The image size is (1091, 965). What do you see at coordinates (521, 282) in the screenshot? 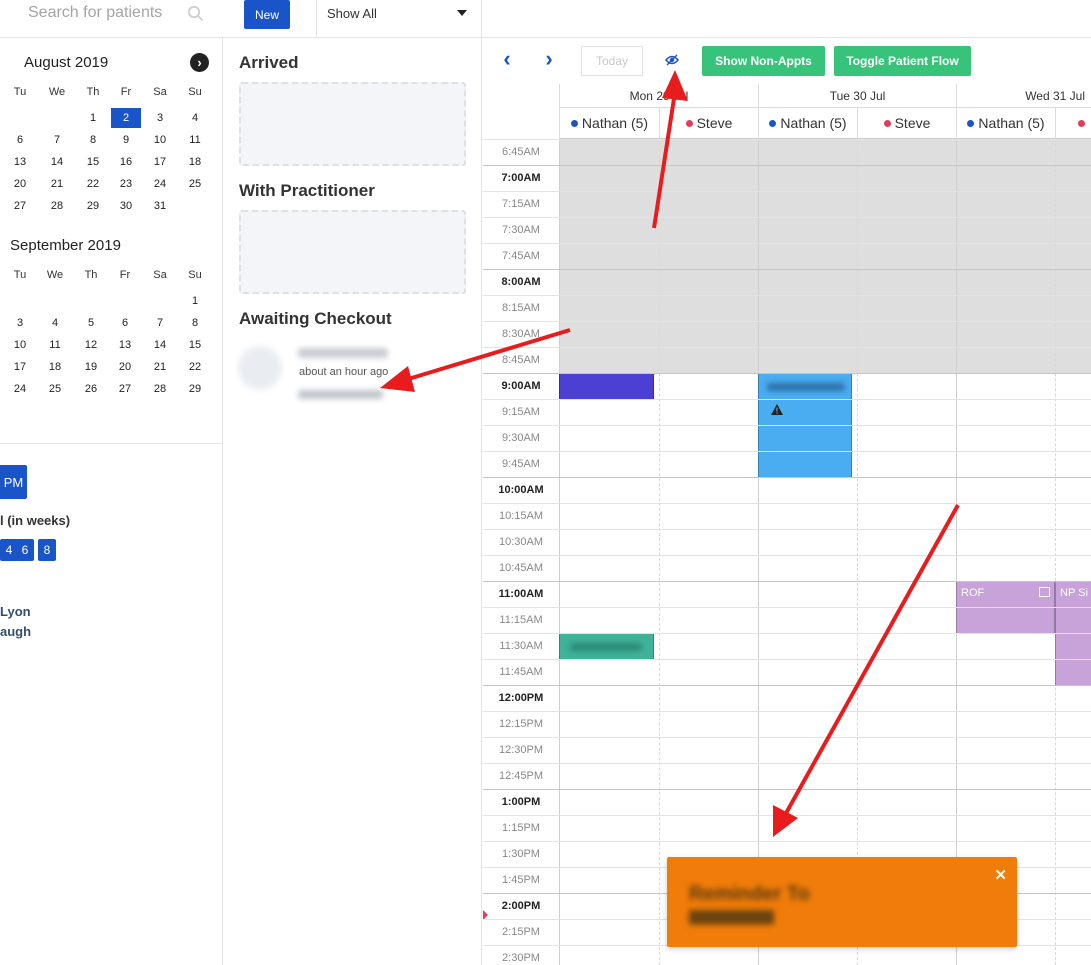
I see `time-label: 8:00AM` at bounding box center [521, 282].